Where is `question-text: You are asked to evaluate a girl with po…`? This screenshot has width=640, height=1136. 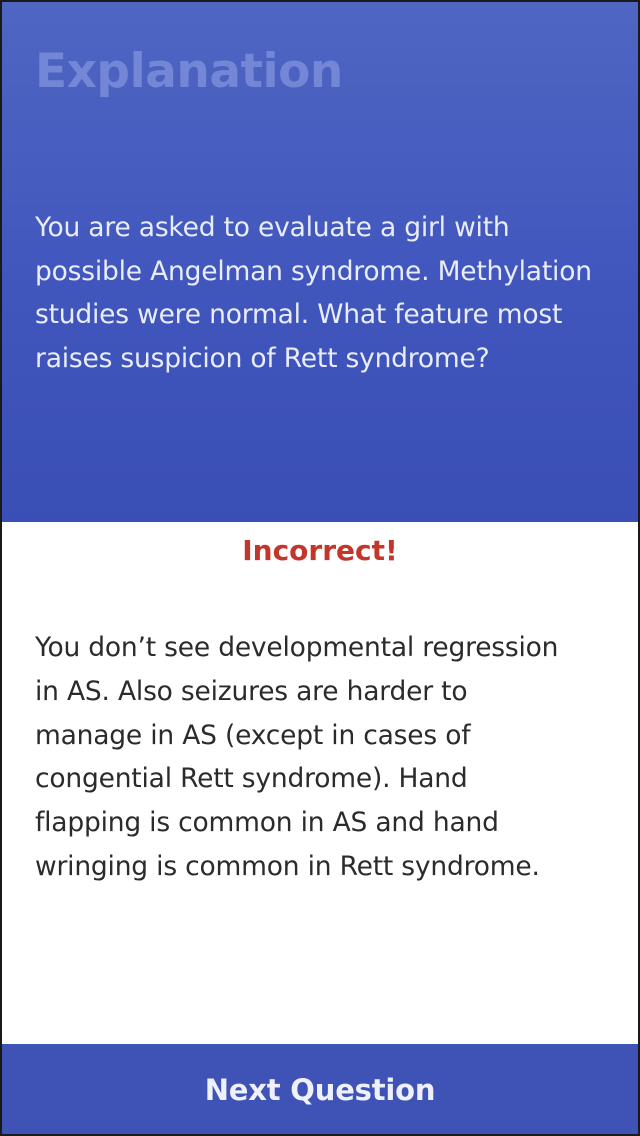 question-text: You are asked to evaluate a girl with po… is located at coordinates (313, 293).